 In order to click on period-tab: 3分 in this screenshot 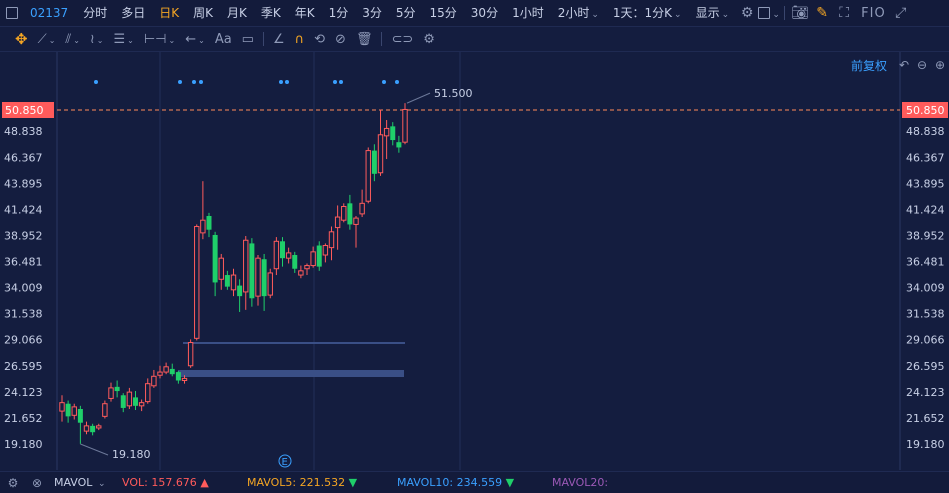, I will do `click(372, 13)`.